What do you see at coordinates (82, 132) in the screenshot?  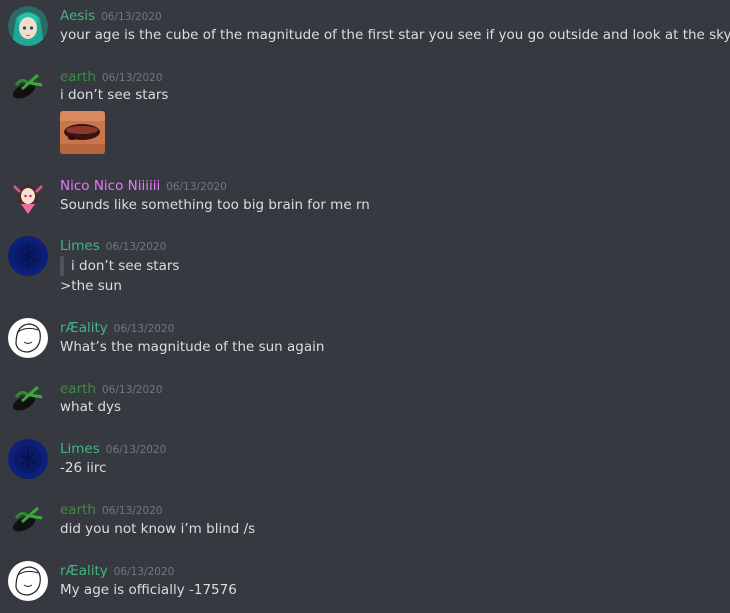 I see `lips-closeup-image` at bounding box center [82, 132].